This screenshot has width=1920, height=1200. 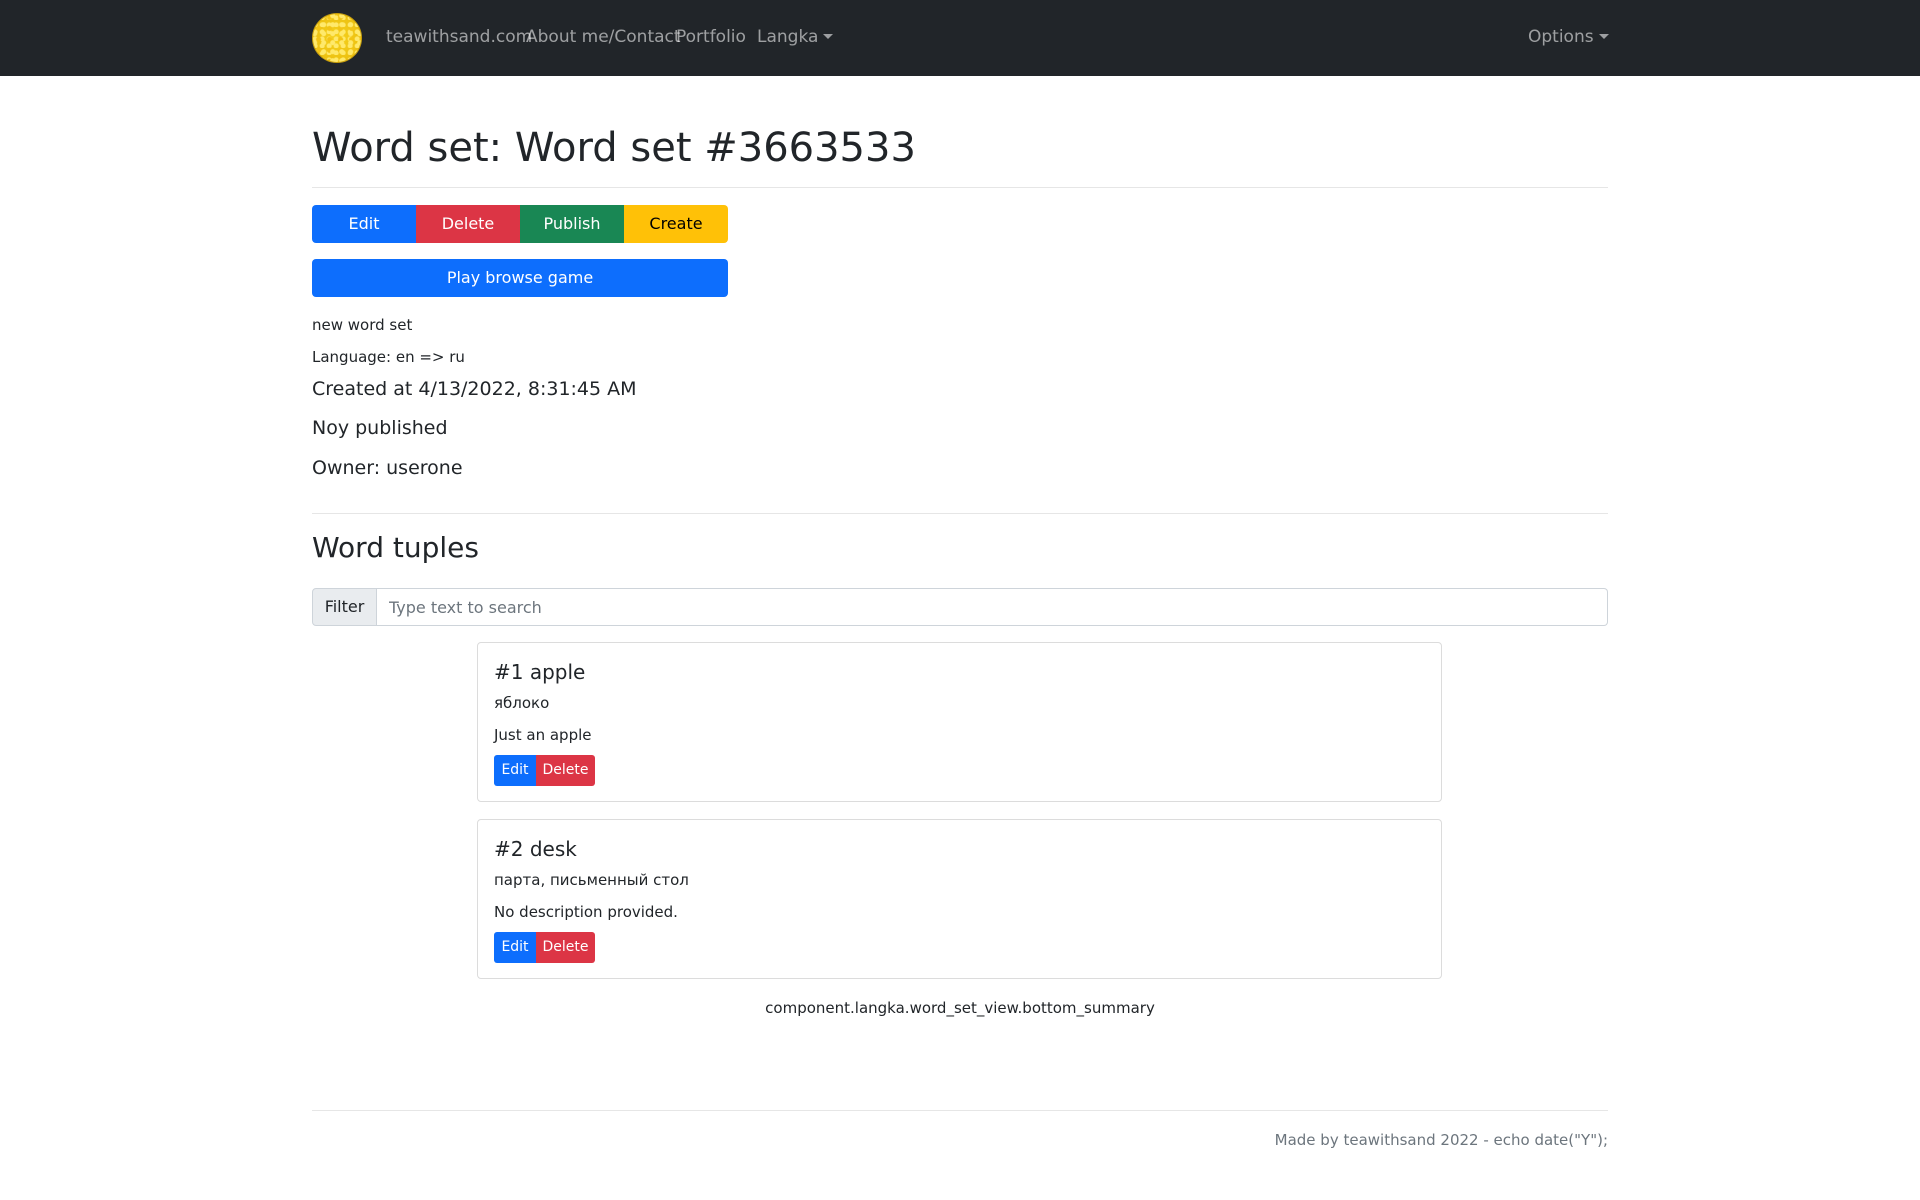 I want to click on footer-divider, so click(x=960, y=1110).